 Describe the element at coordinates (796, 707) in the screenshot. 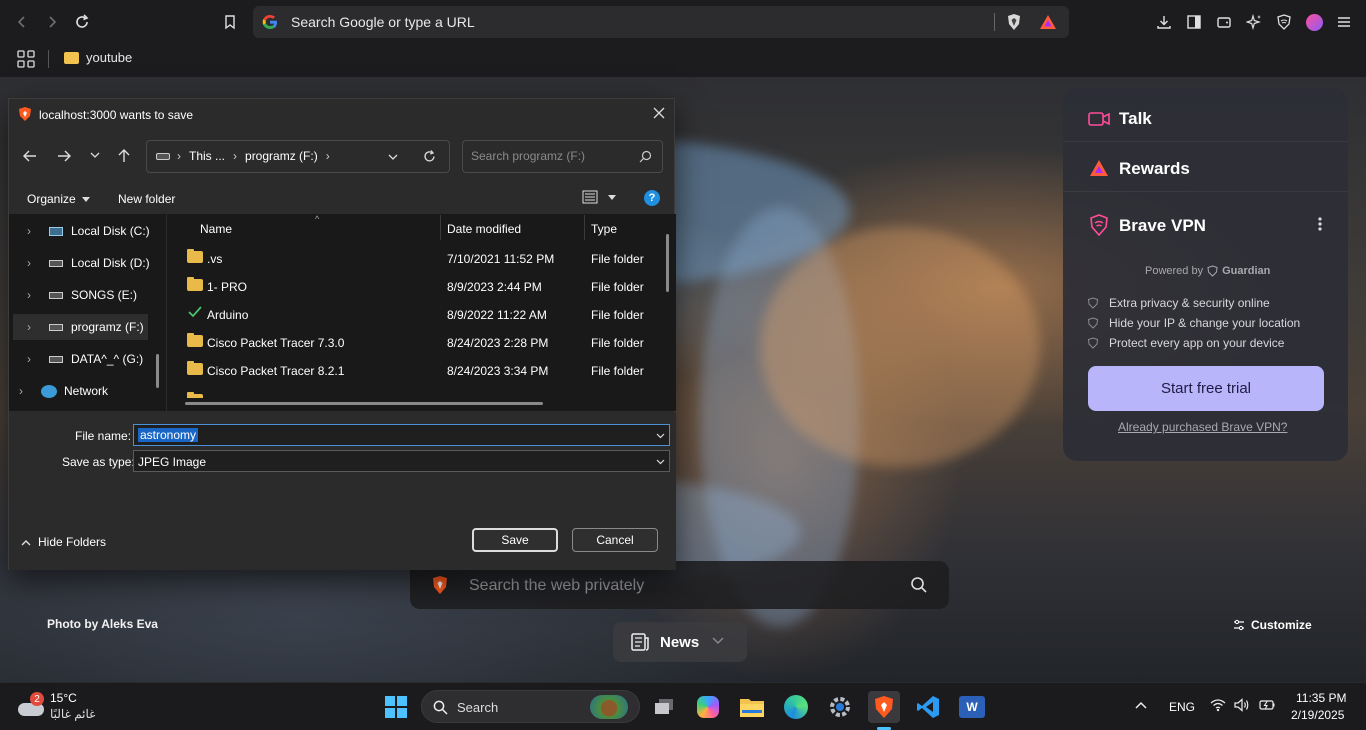

I see `edge-icon` at that location.